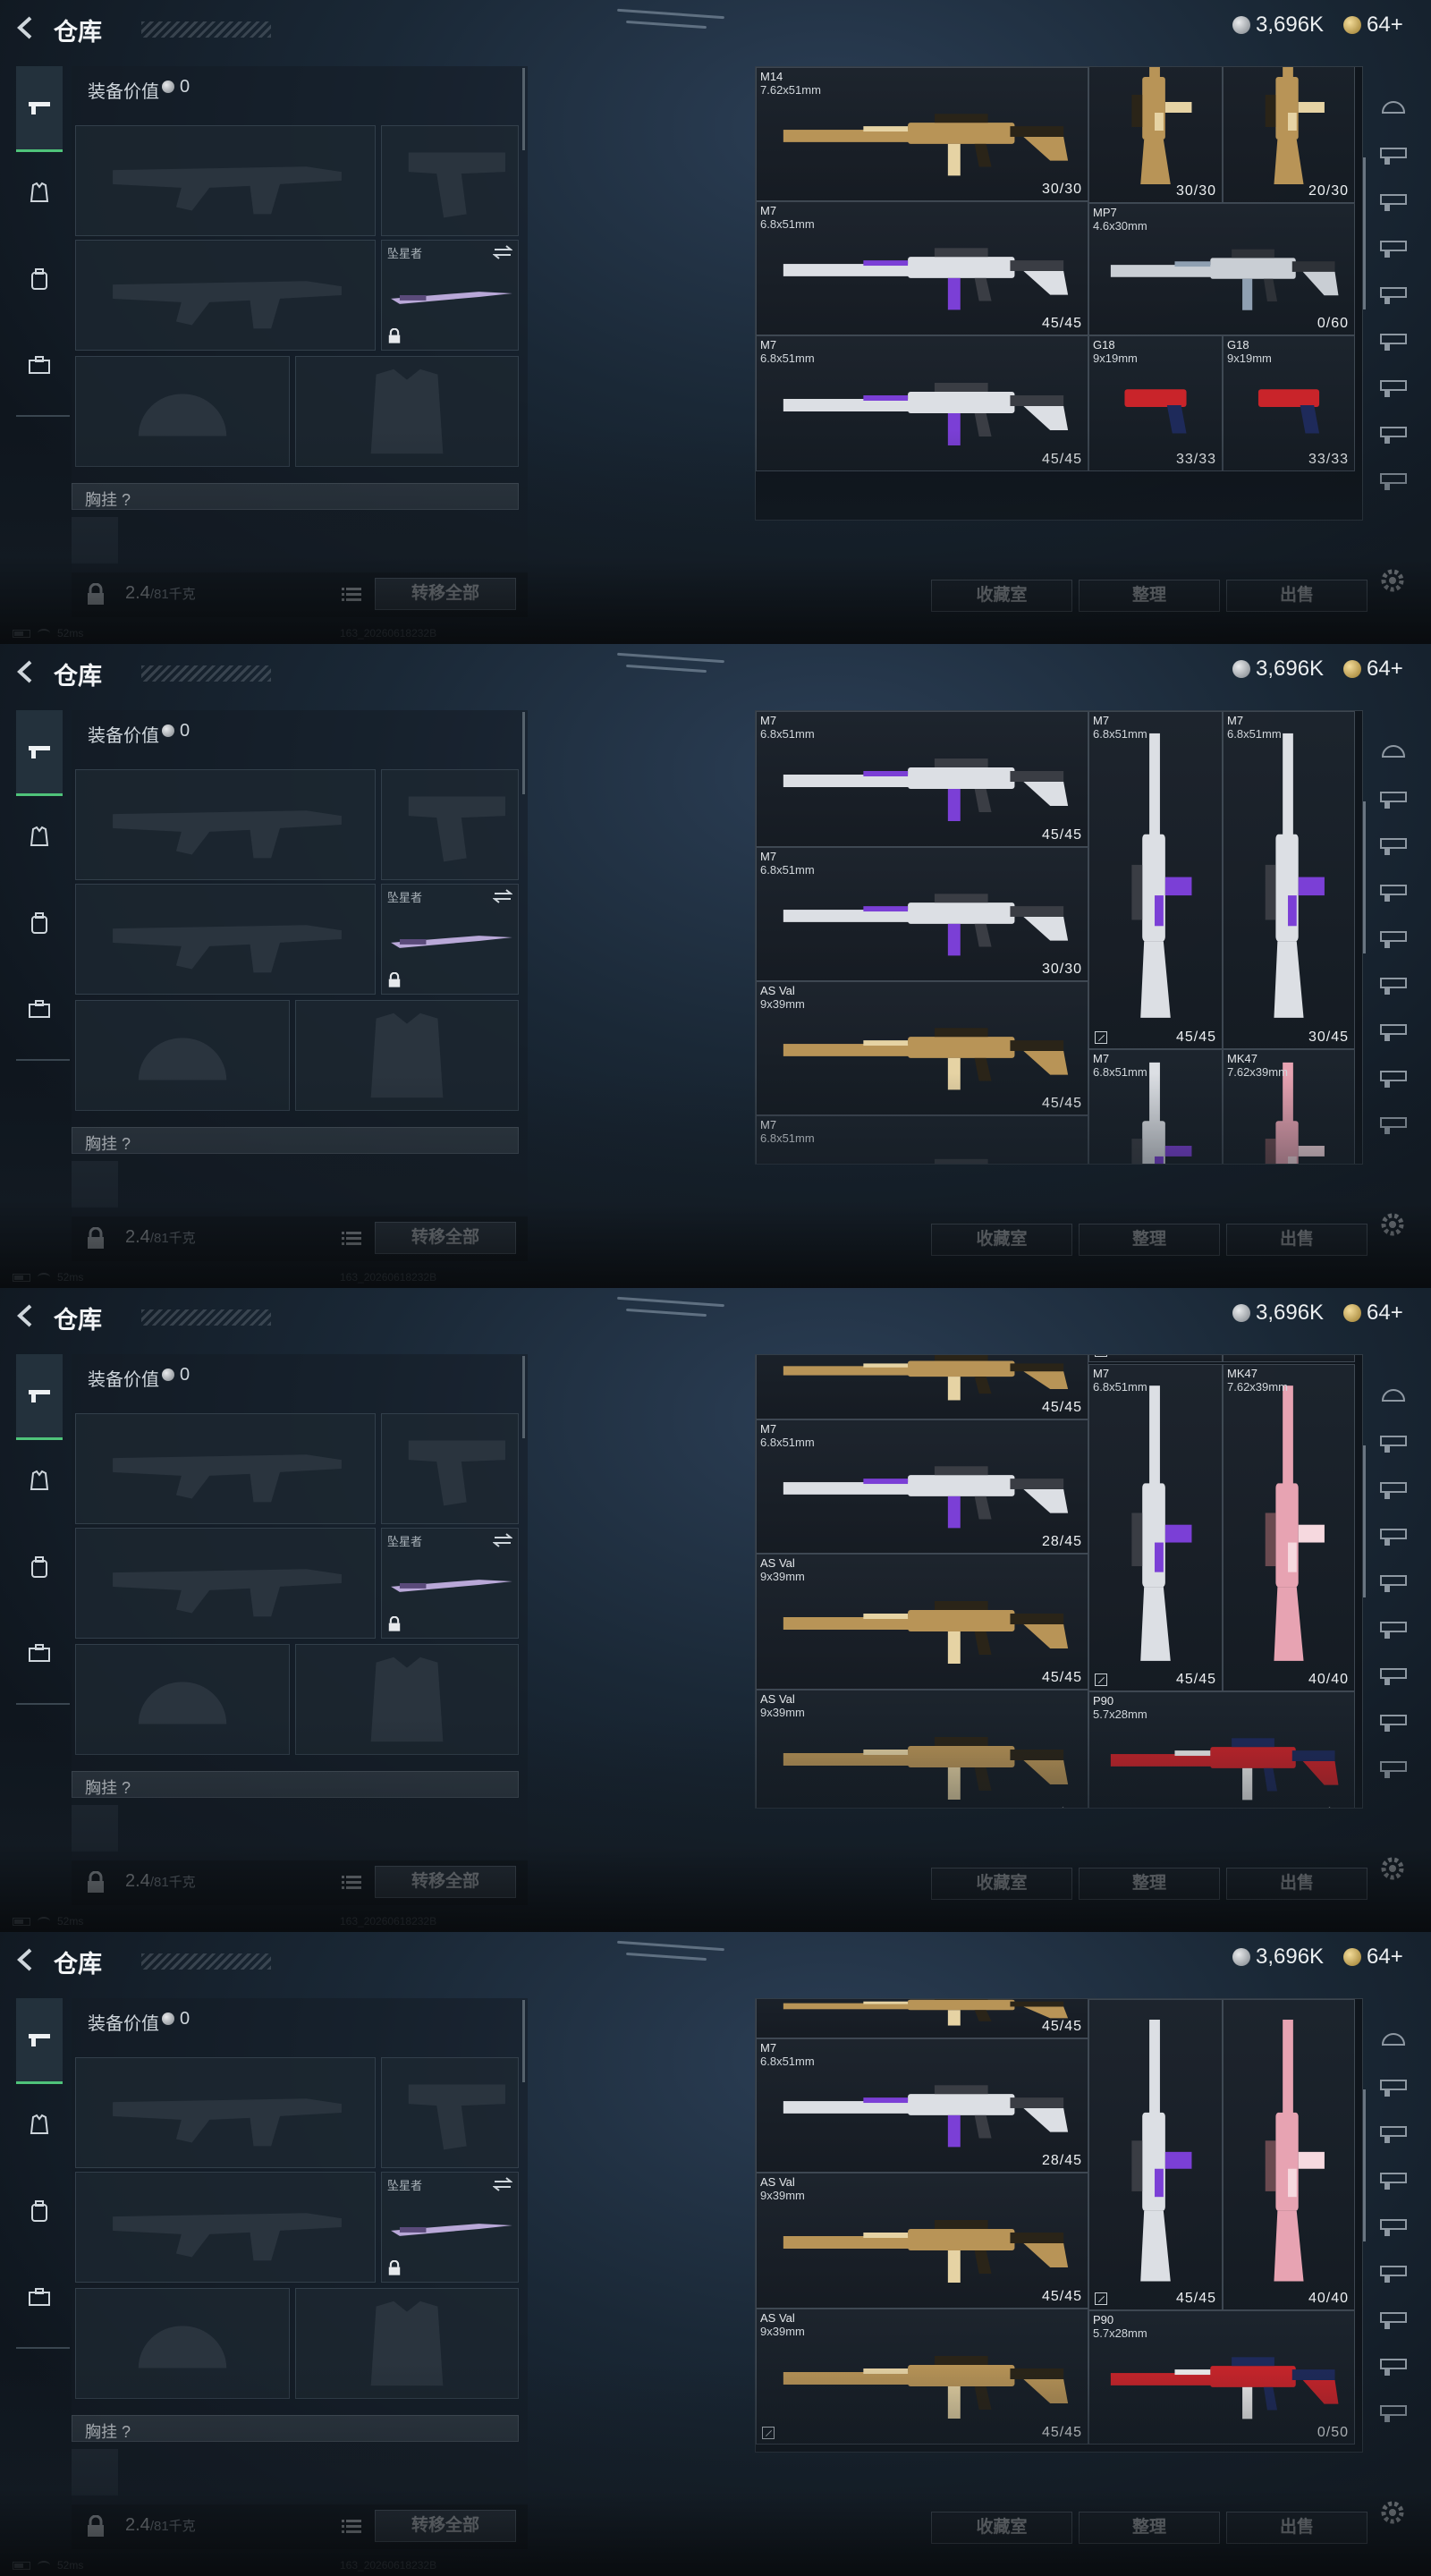 This screenshot has width=1431, height=2576. I want to click on weapon-card: MK47 7.62x39mm, so click(1289, 1106).